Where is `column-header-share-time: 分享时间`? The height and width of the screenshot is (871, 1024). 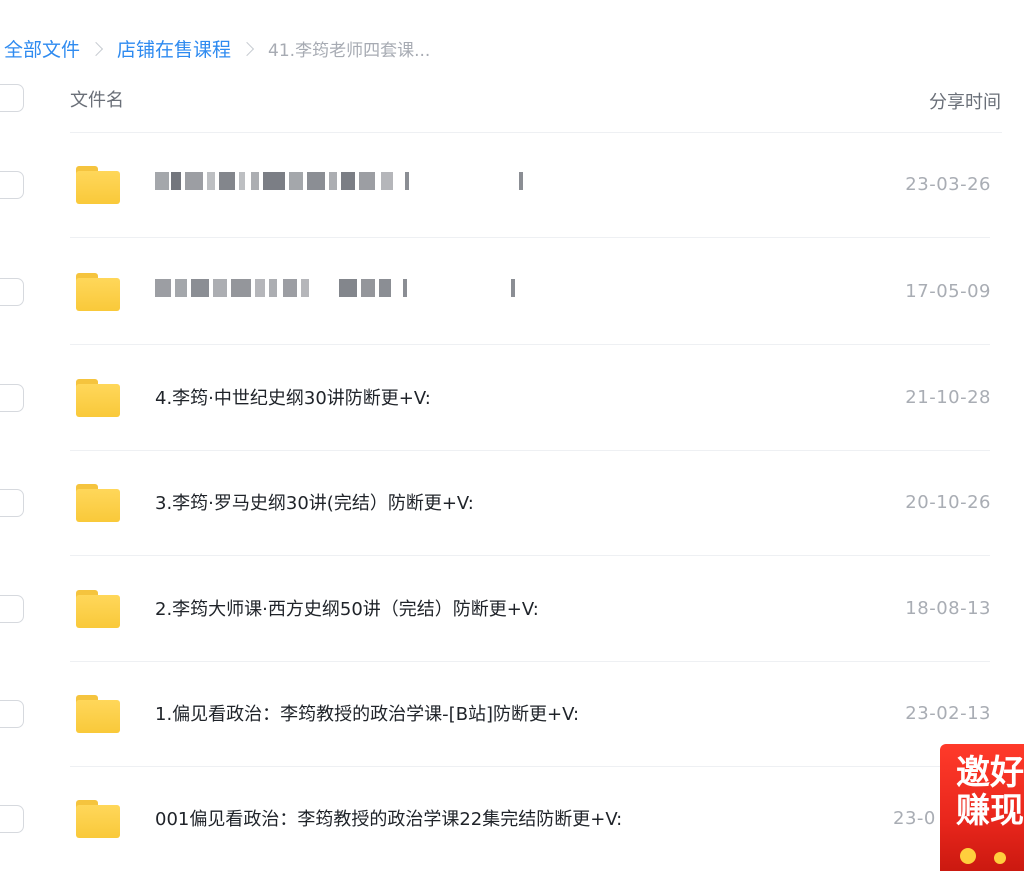
column-header-share-time: 分享时间 is located at coordinates (965, 101).